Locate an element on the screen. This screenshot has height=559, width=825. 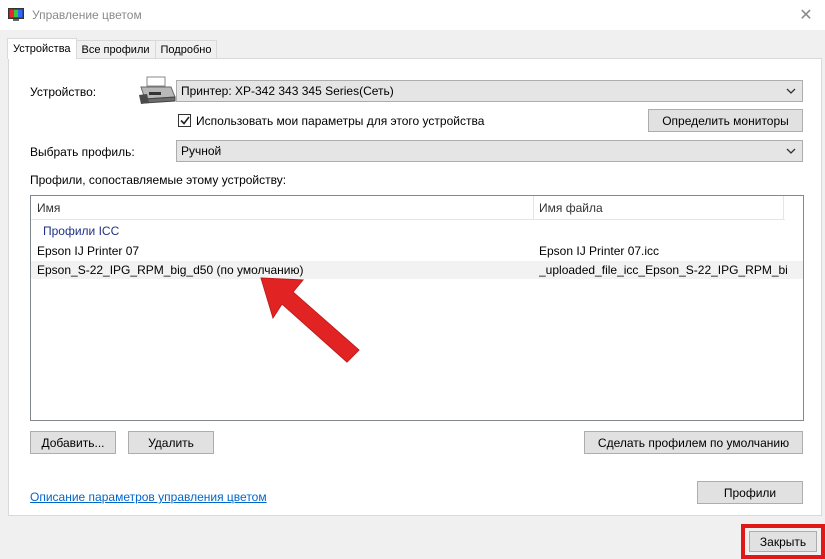
tab-devices: Устройства is located at coordinates (42, 48).